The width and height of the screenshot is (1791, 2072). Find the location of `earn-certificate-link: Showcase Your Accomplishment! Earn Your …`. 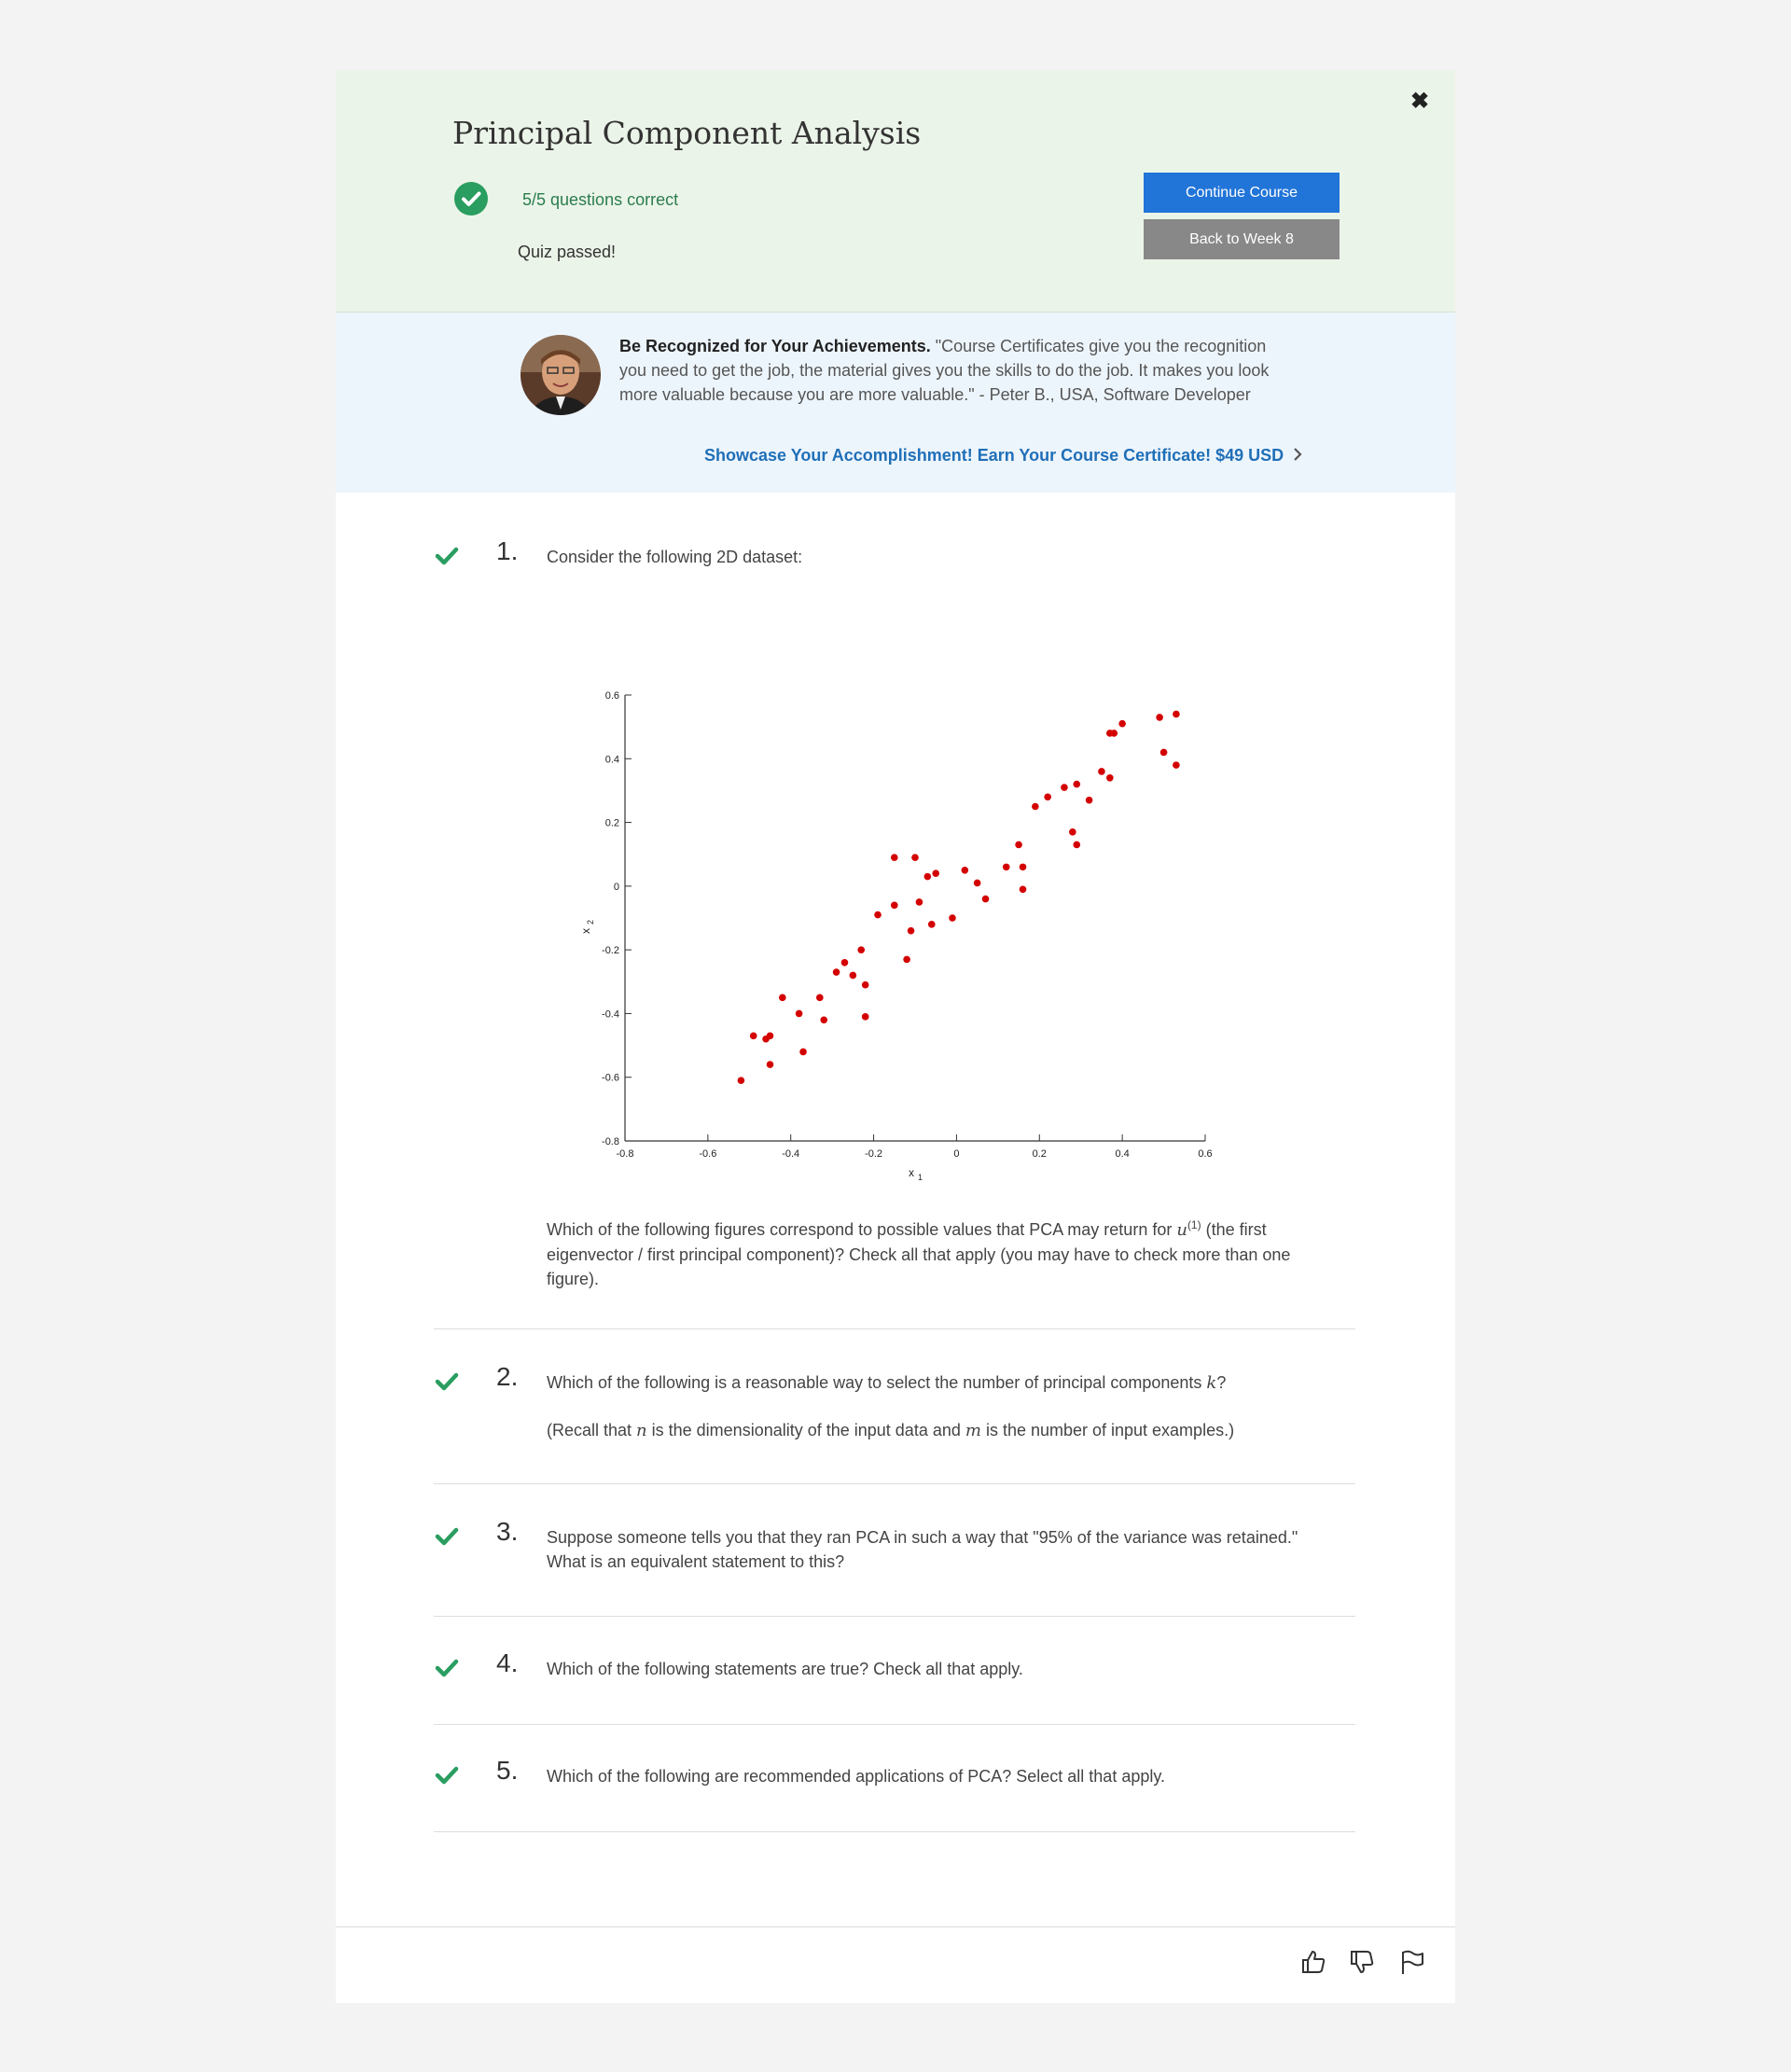

earn-certificate-link: Showcase Your Accomplishment! Earn Your … is located at coordinates (1003, 456).